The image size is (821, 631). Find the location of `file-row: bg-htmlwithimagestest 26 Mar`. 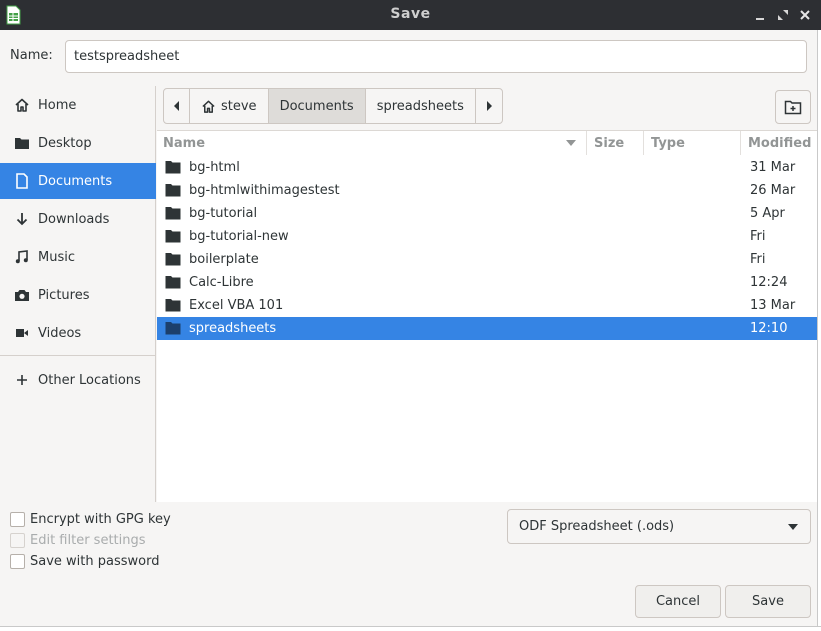

file-row: bg-htmlwithimagestest 26 Mar is located at coordinates (489, 190).